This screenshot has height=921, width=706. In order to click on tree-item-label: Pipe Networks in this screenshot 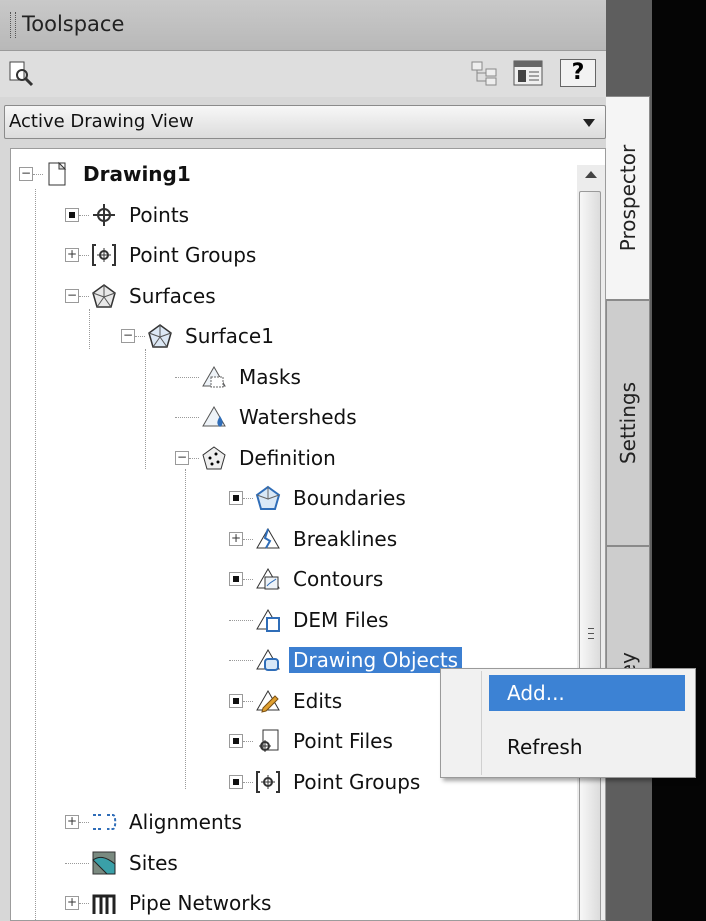, I will do `click(200, 903)`.